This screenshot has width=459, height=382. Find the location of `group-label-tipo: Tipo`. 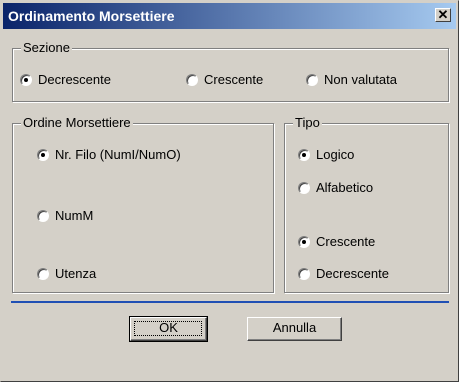

group-label-tipo: Tipo is located at coordinates (307, 123).